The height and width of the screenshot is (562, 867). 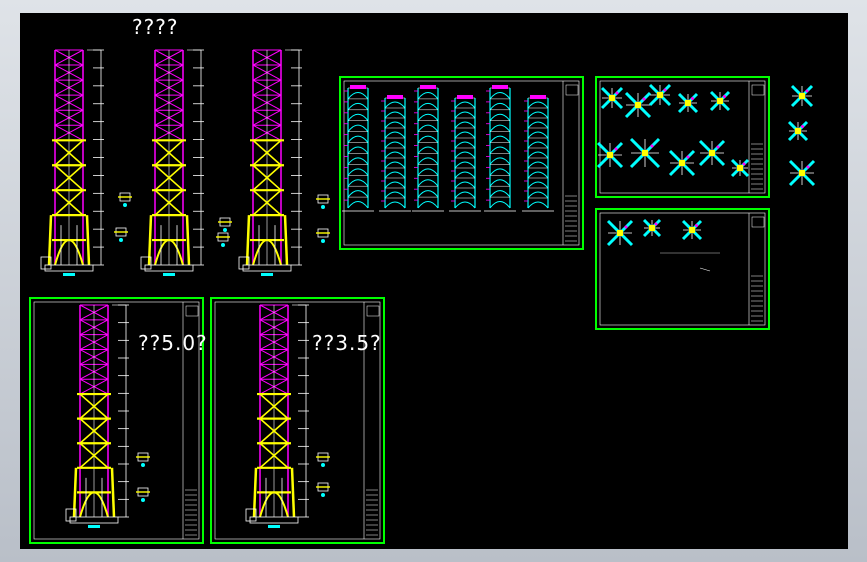 I want to click on left-panel-title-text: ??5.0?, so click(x=173, y=343).